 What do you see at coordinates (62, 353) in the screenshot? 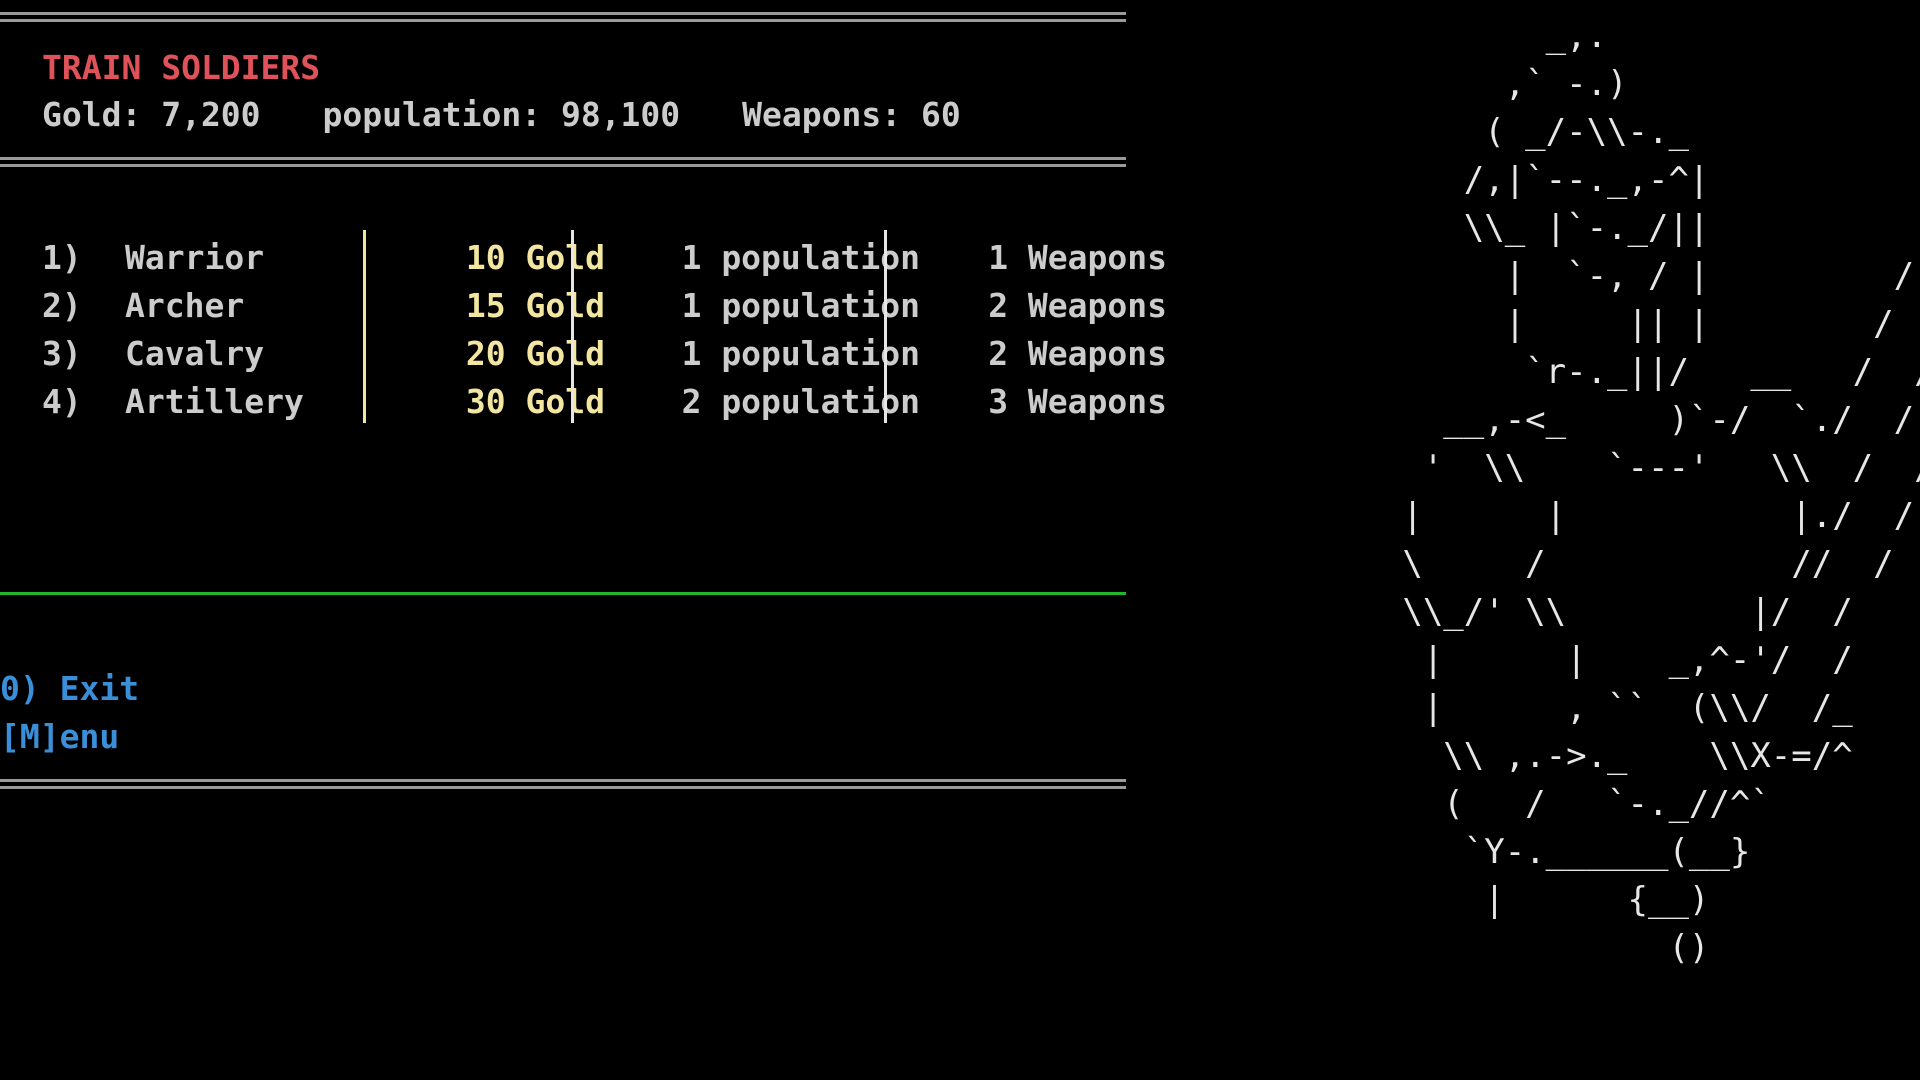
I see `unit-option-number: 3)` at bounding box center [62, 353].